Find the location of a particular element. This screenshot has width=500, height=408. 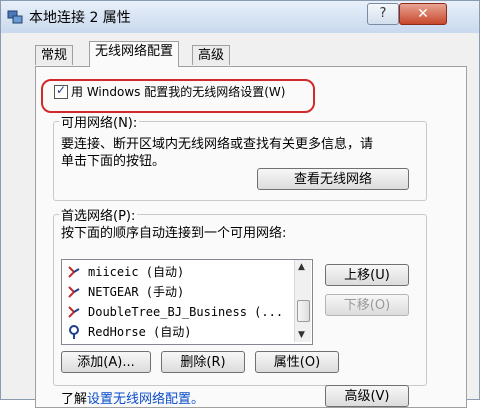

available-networks-title: 可用网络(N): is located at coordinates (99, 121).